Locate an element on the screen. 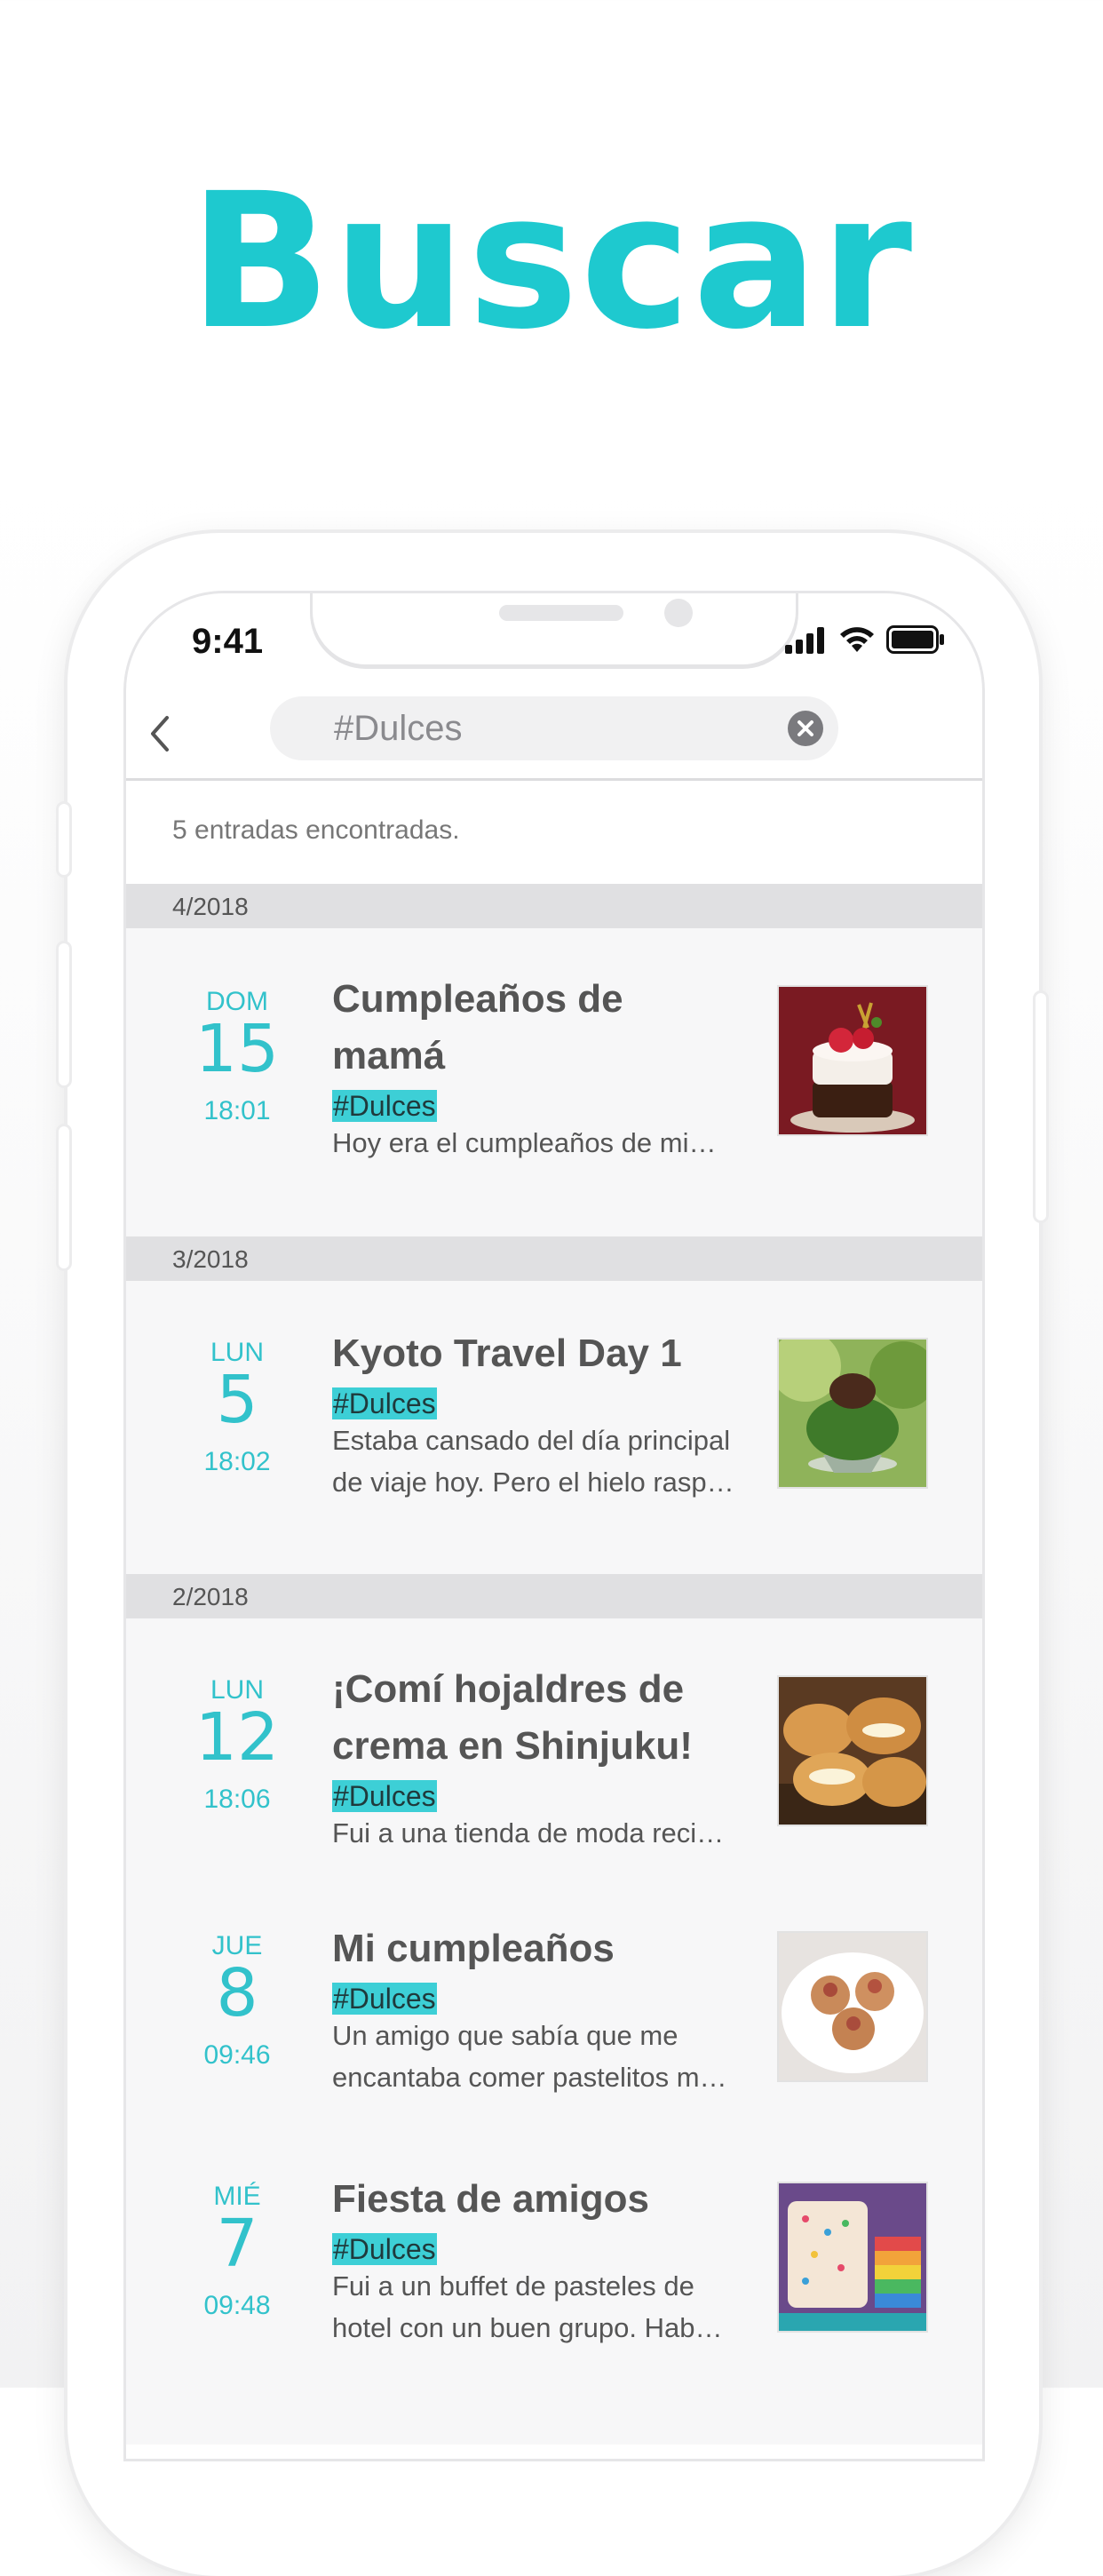 The image size is (1103, 2576). search-bar is located at coordinates (554, 728).